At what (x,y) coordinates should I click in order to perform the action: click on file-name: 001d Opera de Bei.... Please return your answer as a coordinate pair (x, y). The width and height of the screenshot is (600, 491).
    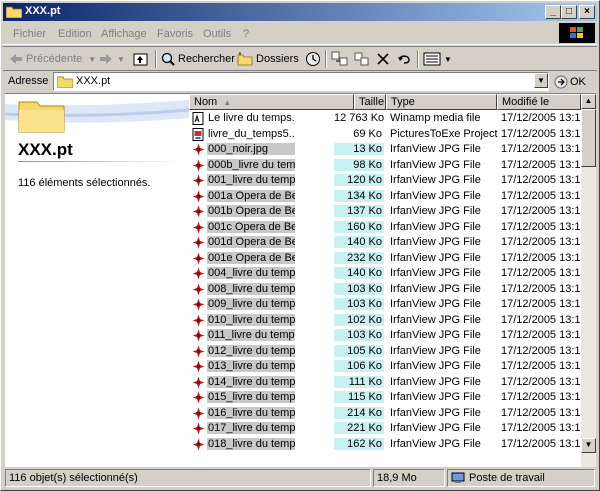
    Looking at the image, I should click on (251, 242).